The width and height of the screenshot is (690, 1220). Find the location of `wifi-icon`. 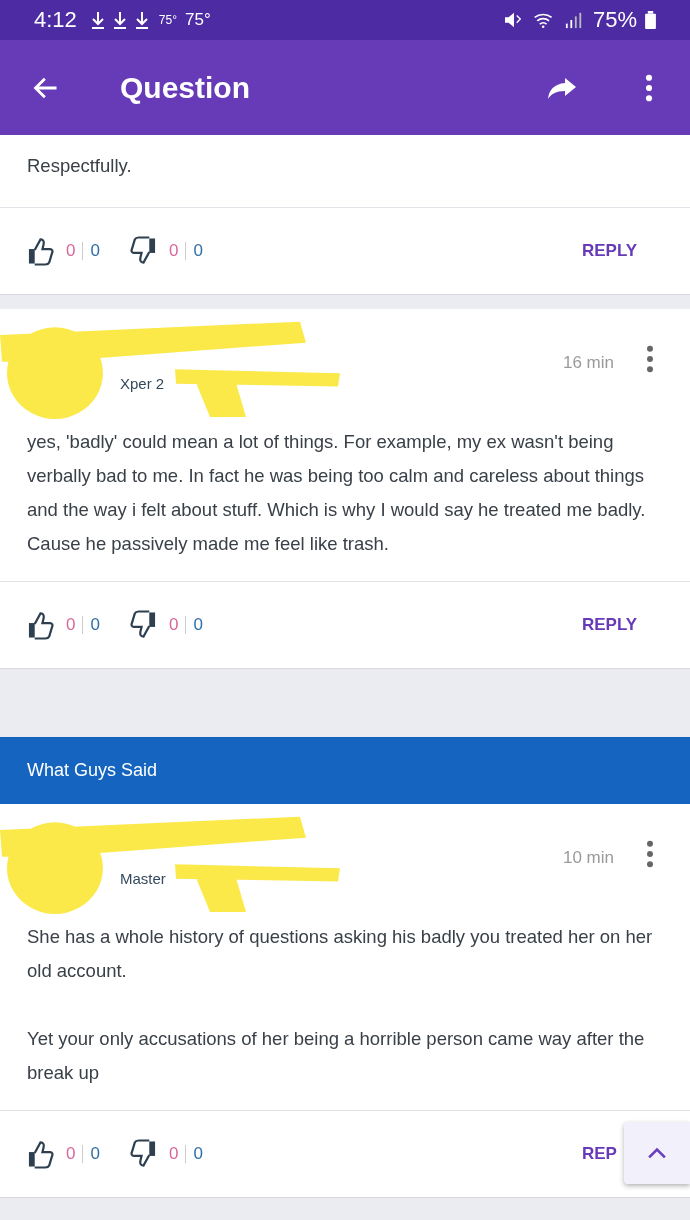

wifi-icon is located at coordinates (543, 20).